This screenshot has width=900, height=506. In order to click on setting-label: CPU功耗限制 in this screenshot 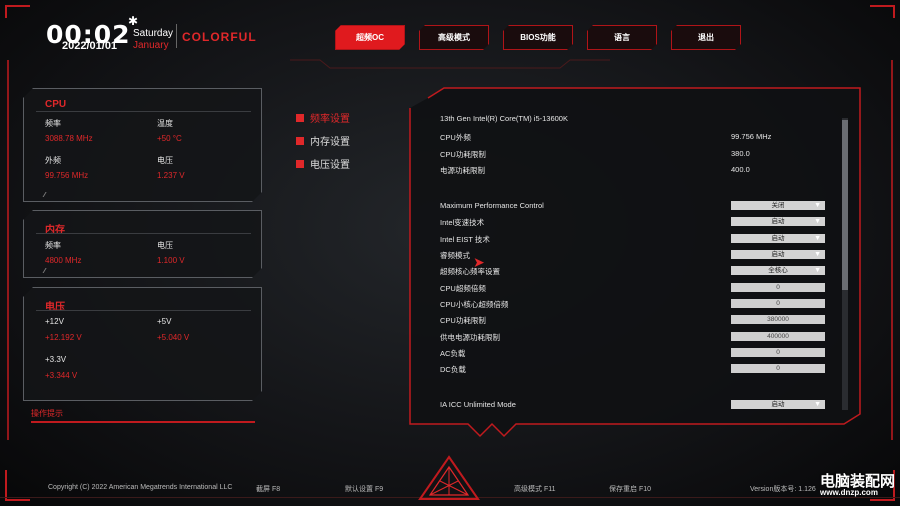, I will do `click(463, 320)`.